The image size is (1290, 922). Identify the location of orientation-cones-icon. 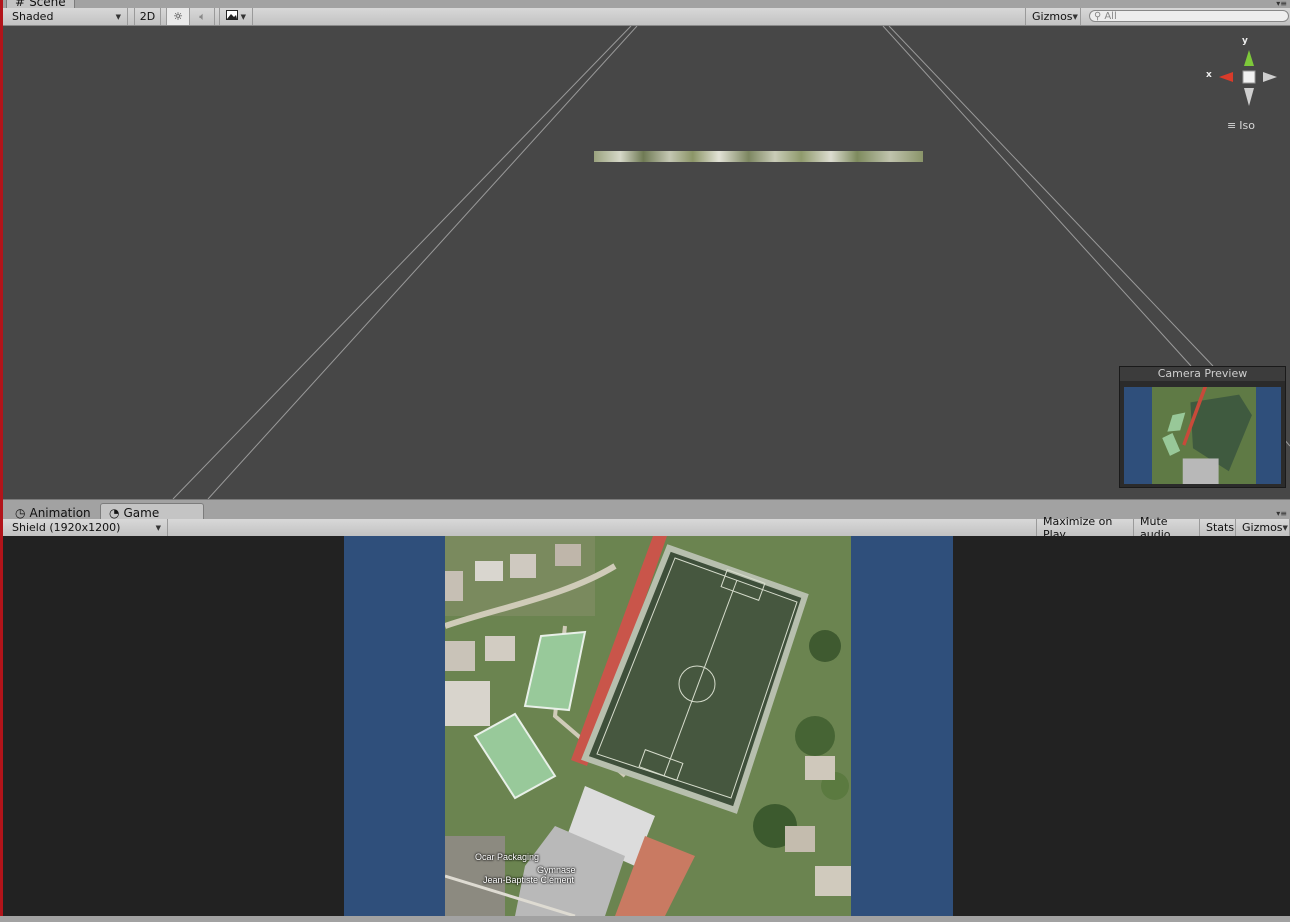
(1243, 76).